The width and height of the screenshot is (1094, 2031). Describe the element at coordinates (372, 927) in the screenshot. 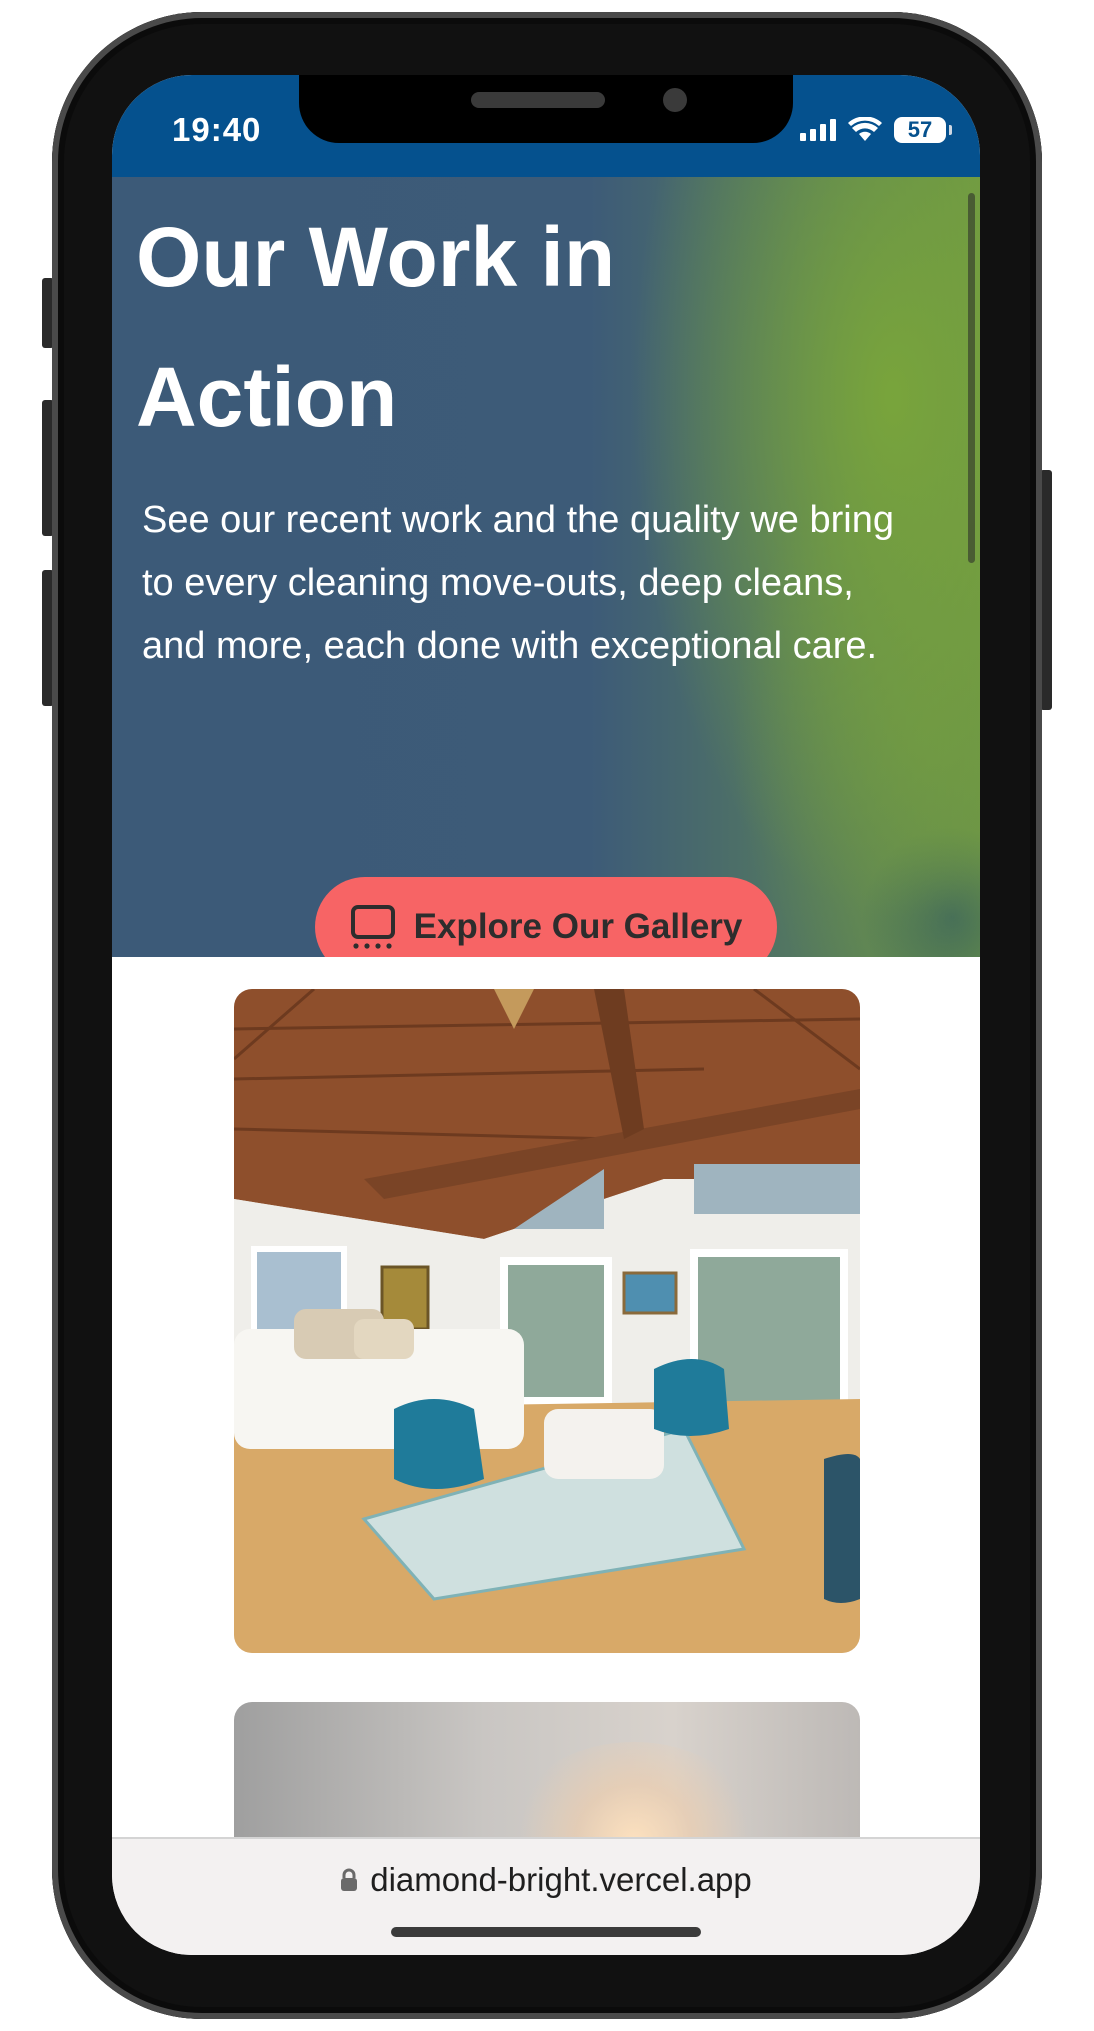

I see `gallery-icon` at that location.